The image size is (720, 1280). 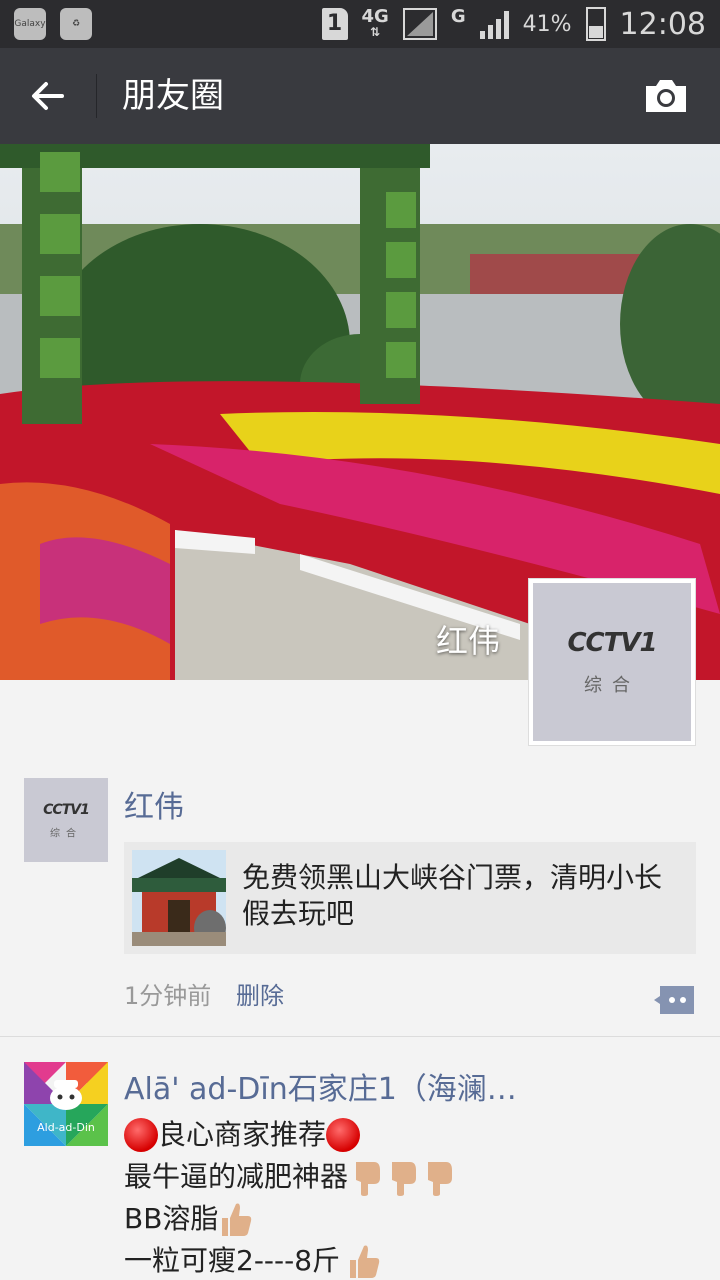 What do you see at coordinates (290, 1219) in the screenshot?
I see `post-line: BB溶脂` at bounding box center [290, 1219].